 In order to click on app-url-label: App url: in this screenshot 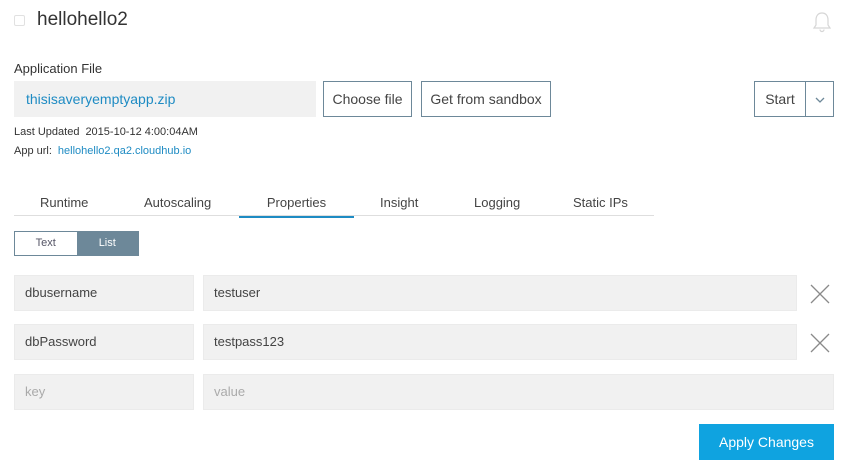, I will do `click(33, 151)`.